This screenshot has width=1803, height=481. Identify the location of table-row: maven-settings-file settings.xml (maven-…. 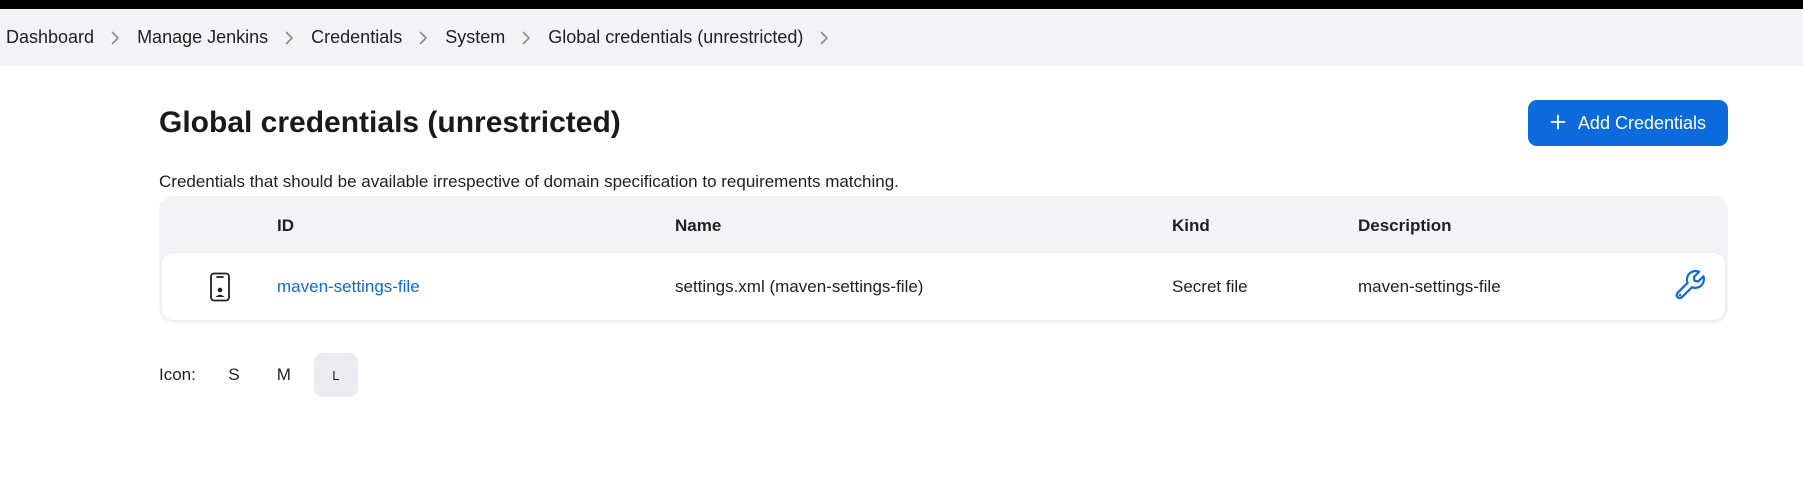
(943, 286).